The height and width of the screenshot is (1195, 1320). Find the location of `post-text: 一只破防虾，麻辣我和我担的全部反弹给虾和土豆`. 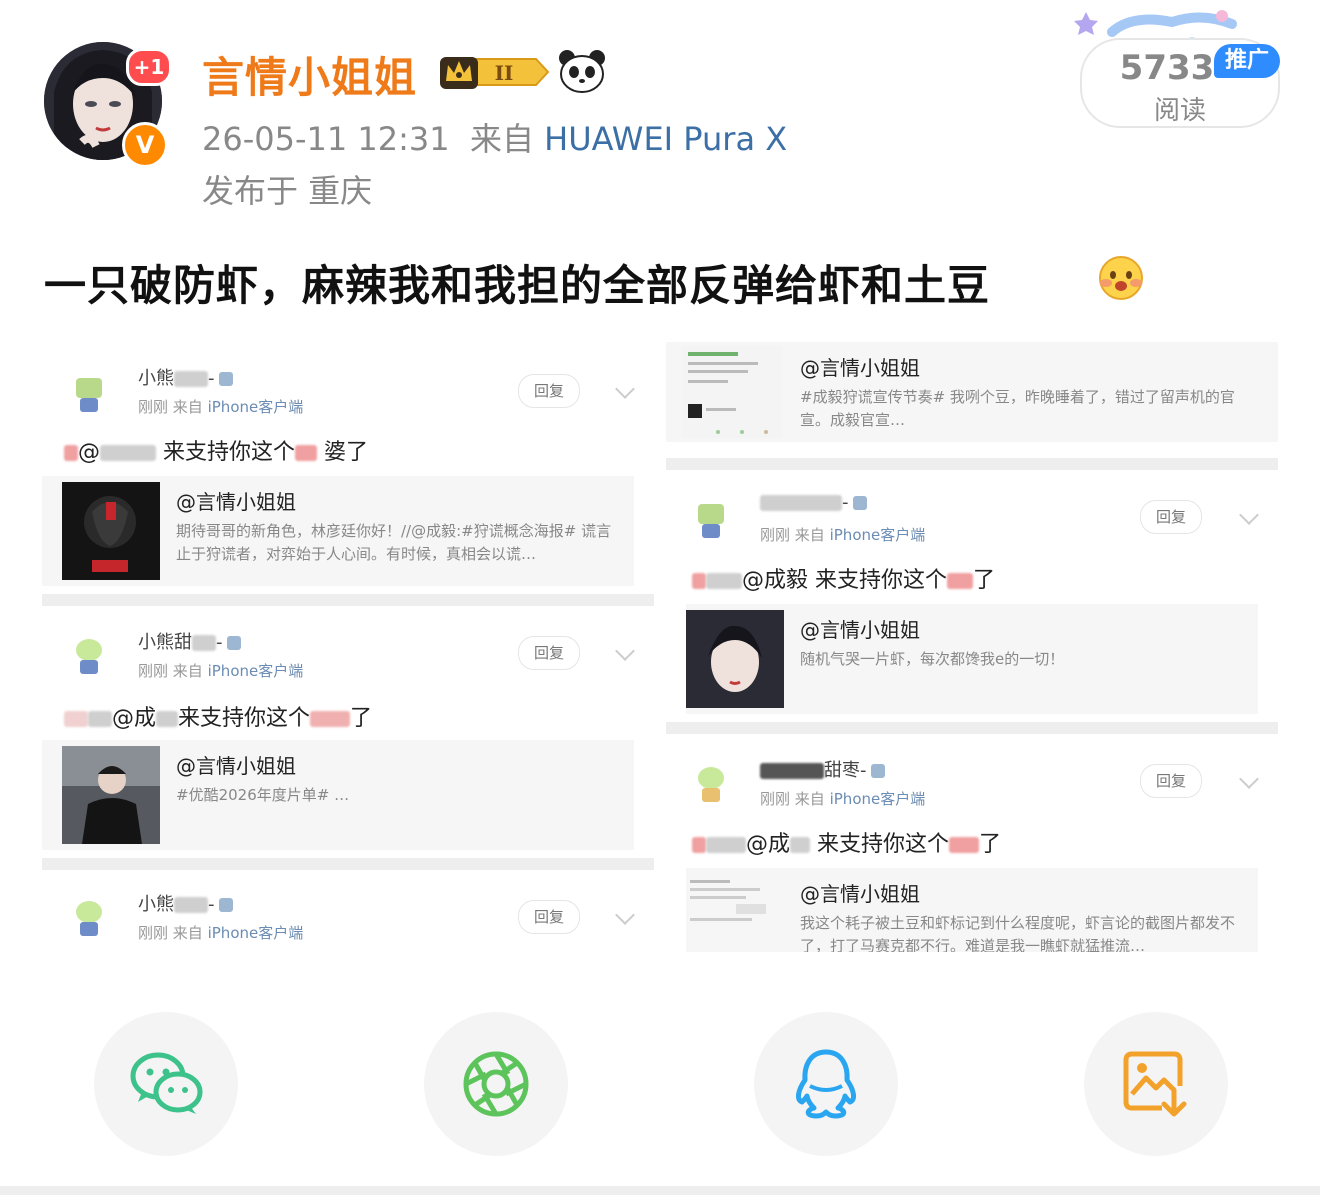

post-text: 一只破防虾，麻辣我和我担的全部反弹给虾和土豆 is located at coordinates (517, 285).